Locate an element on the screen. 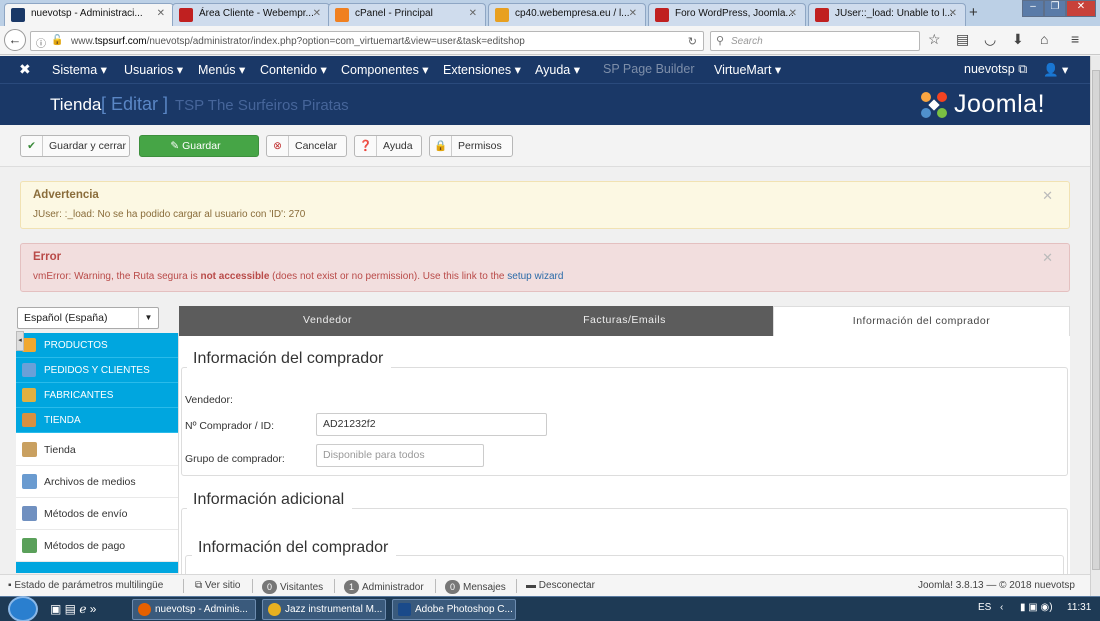 Image resolution: width=1100 pixels, height=621 pixels. help-button: ❓ Ayuda is located at coordinates (388, 146).